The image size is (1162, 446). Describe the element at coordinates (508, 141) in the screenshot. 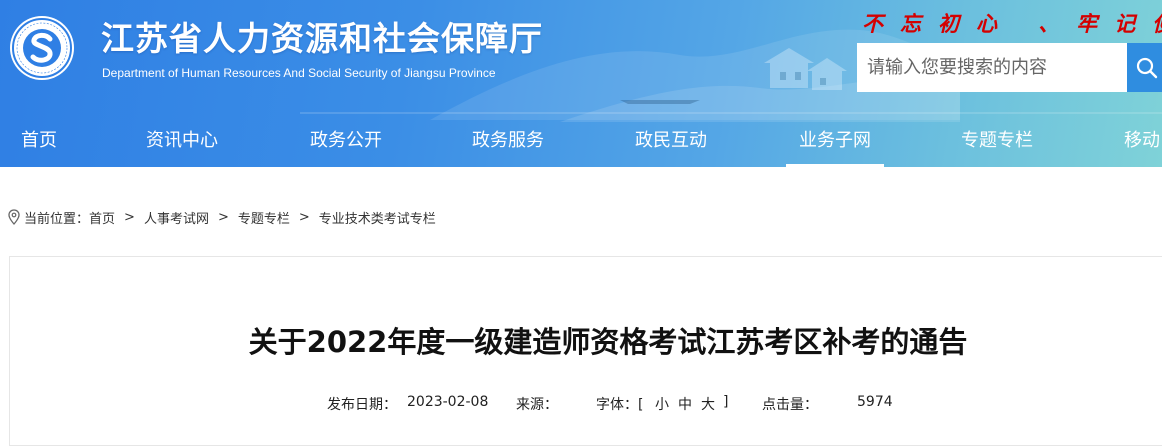

I see `nav-item-government-services: 政务服务` at that location.